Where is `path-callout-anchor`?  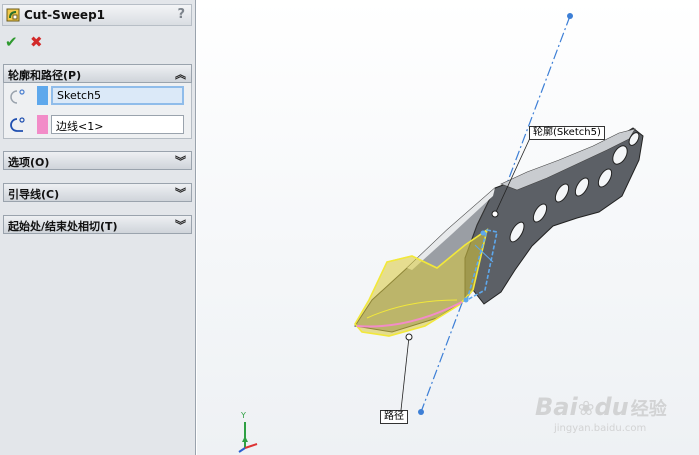
path-callout-anchor is located at coordinates (409, 337).